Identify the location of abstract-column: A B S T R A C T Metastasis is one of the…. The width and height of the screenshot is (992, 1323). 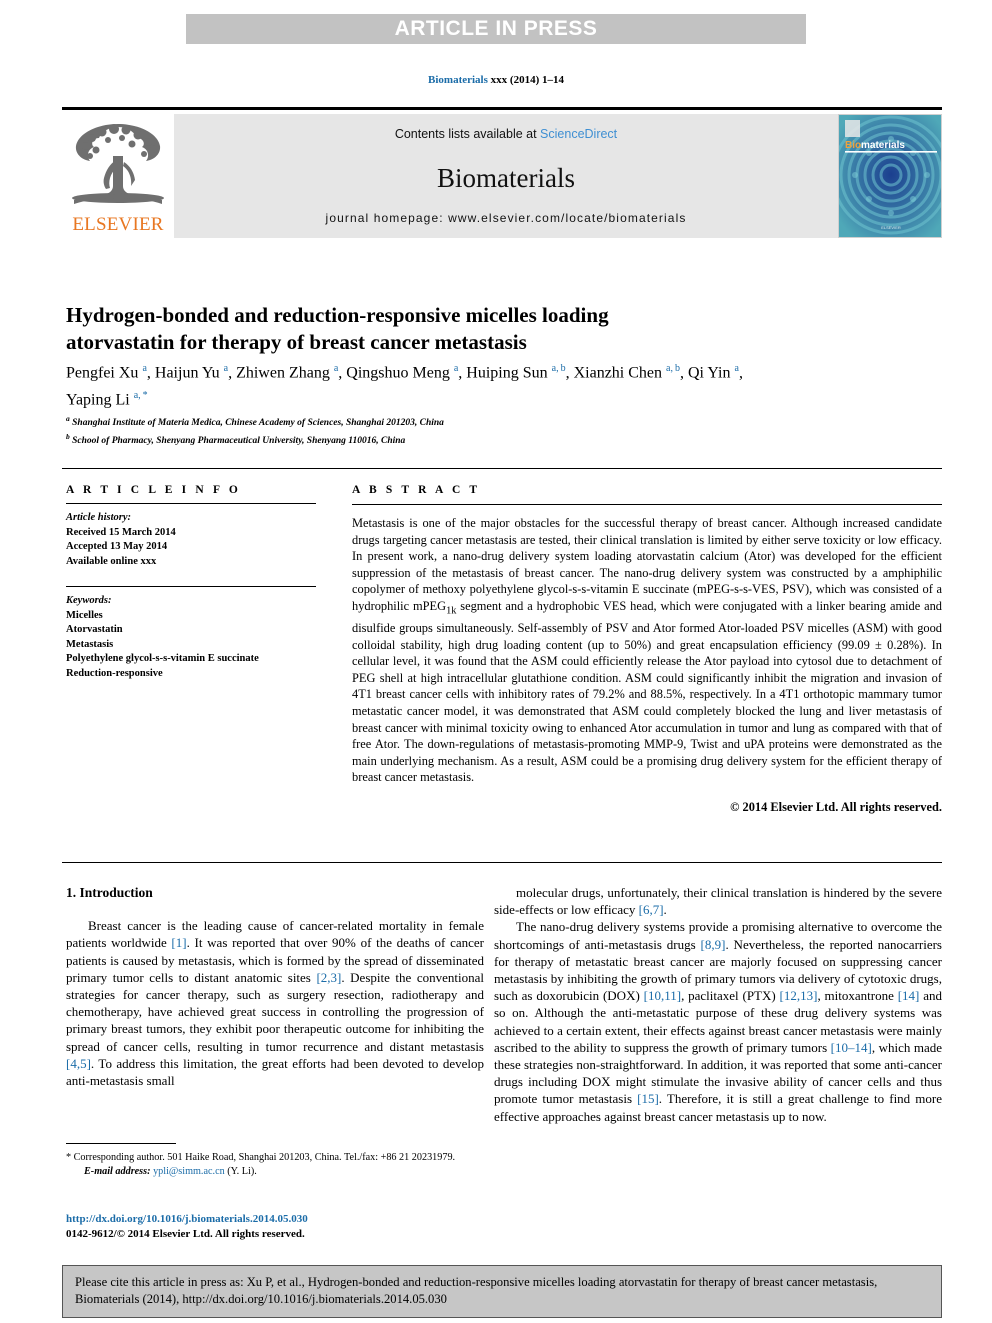
(647, 649).